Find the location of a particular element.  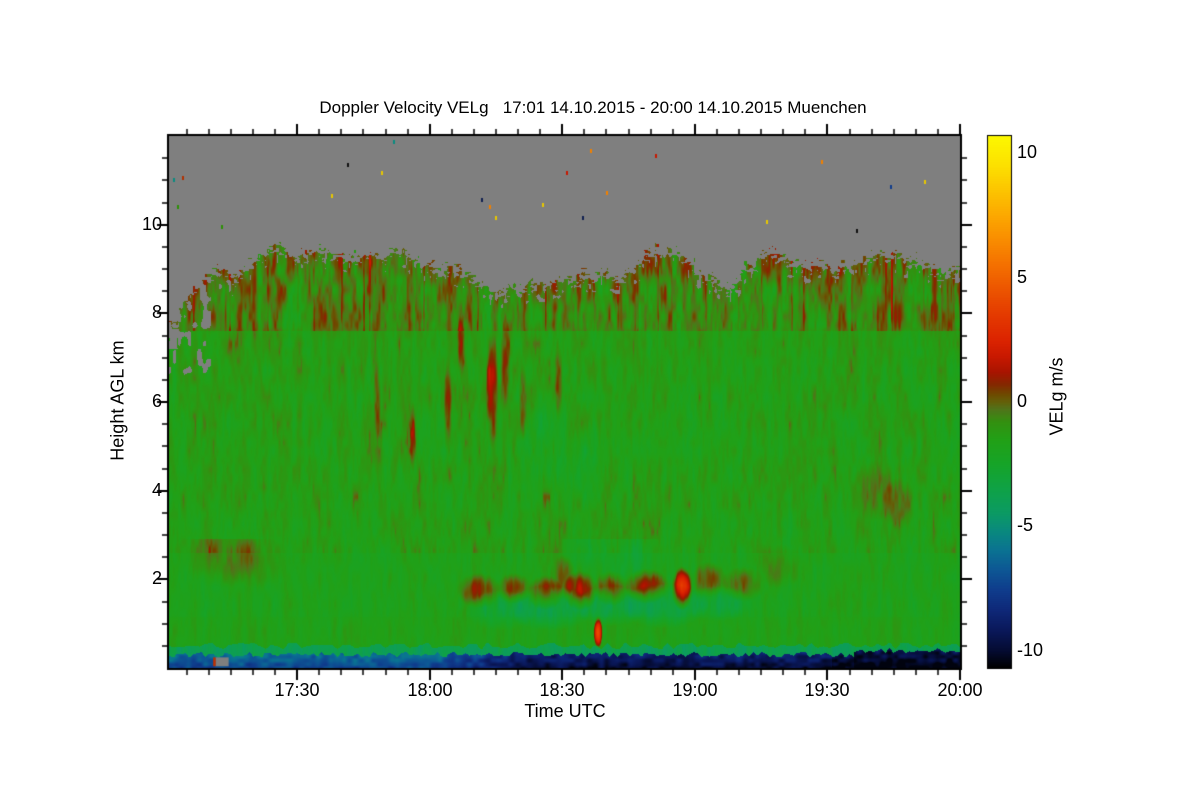

y-tick-label: 6 is located at coordinates (156, 401).